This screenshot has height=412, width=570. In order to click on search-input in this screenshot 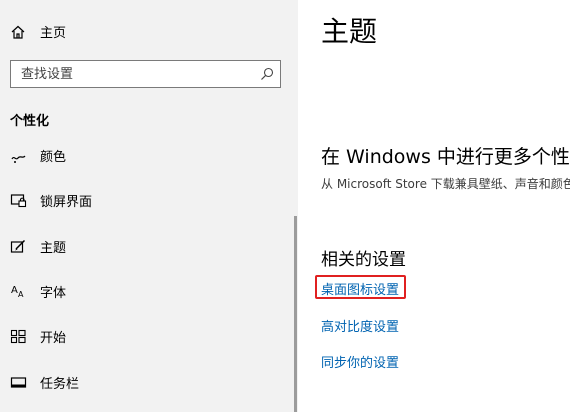, I will do `click(136, 74)`.